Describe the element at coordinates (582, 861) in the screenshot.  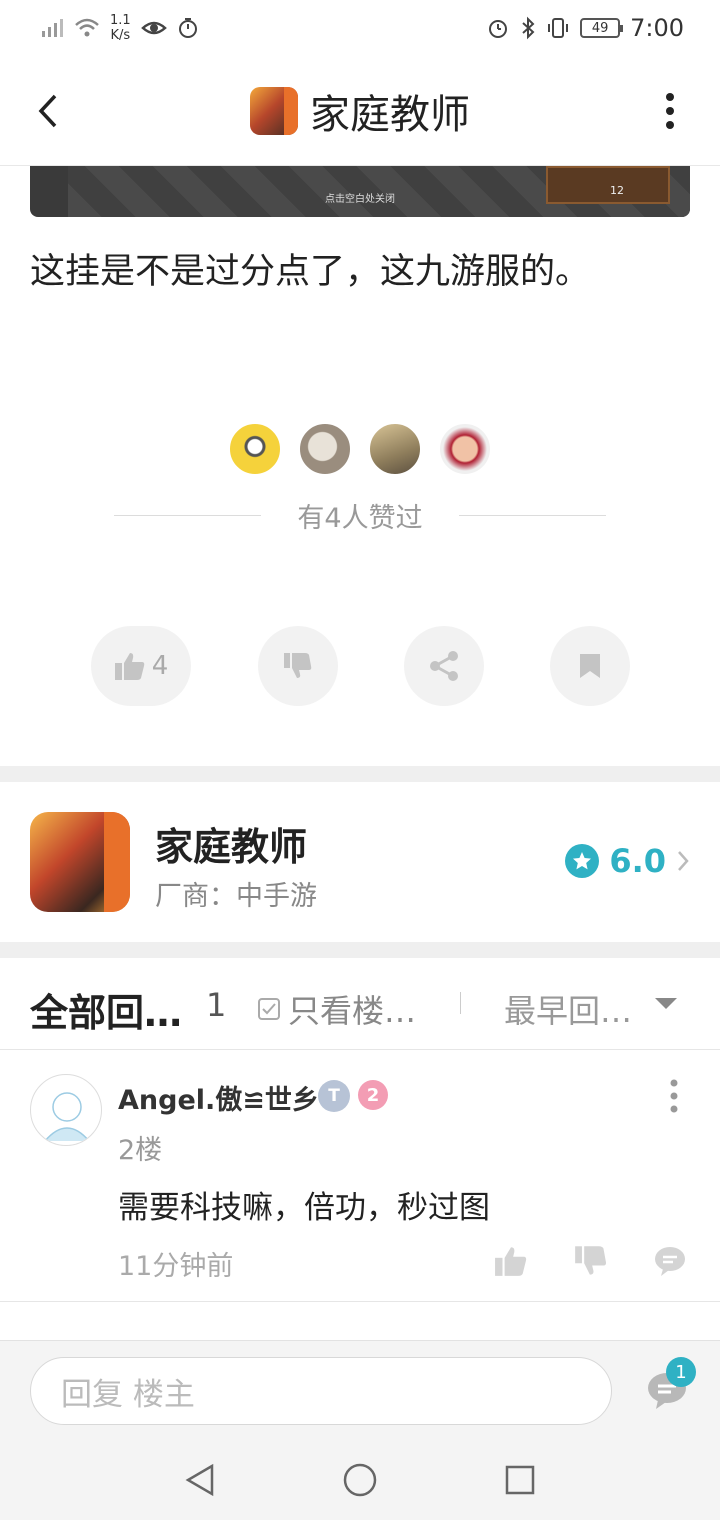
I see `star-icon` at that location.